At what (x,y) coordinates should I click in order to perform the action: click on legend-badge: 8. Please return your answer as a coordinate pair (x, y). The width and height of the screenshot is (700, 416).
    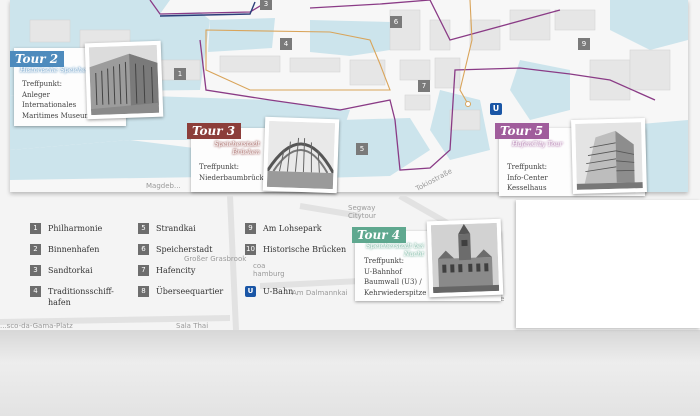
    Looking at the image, I should click on (143, 291).